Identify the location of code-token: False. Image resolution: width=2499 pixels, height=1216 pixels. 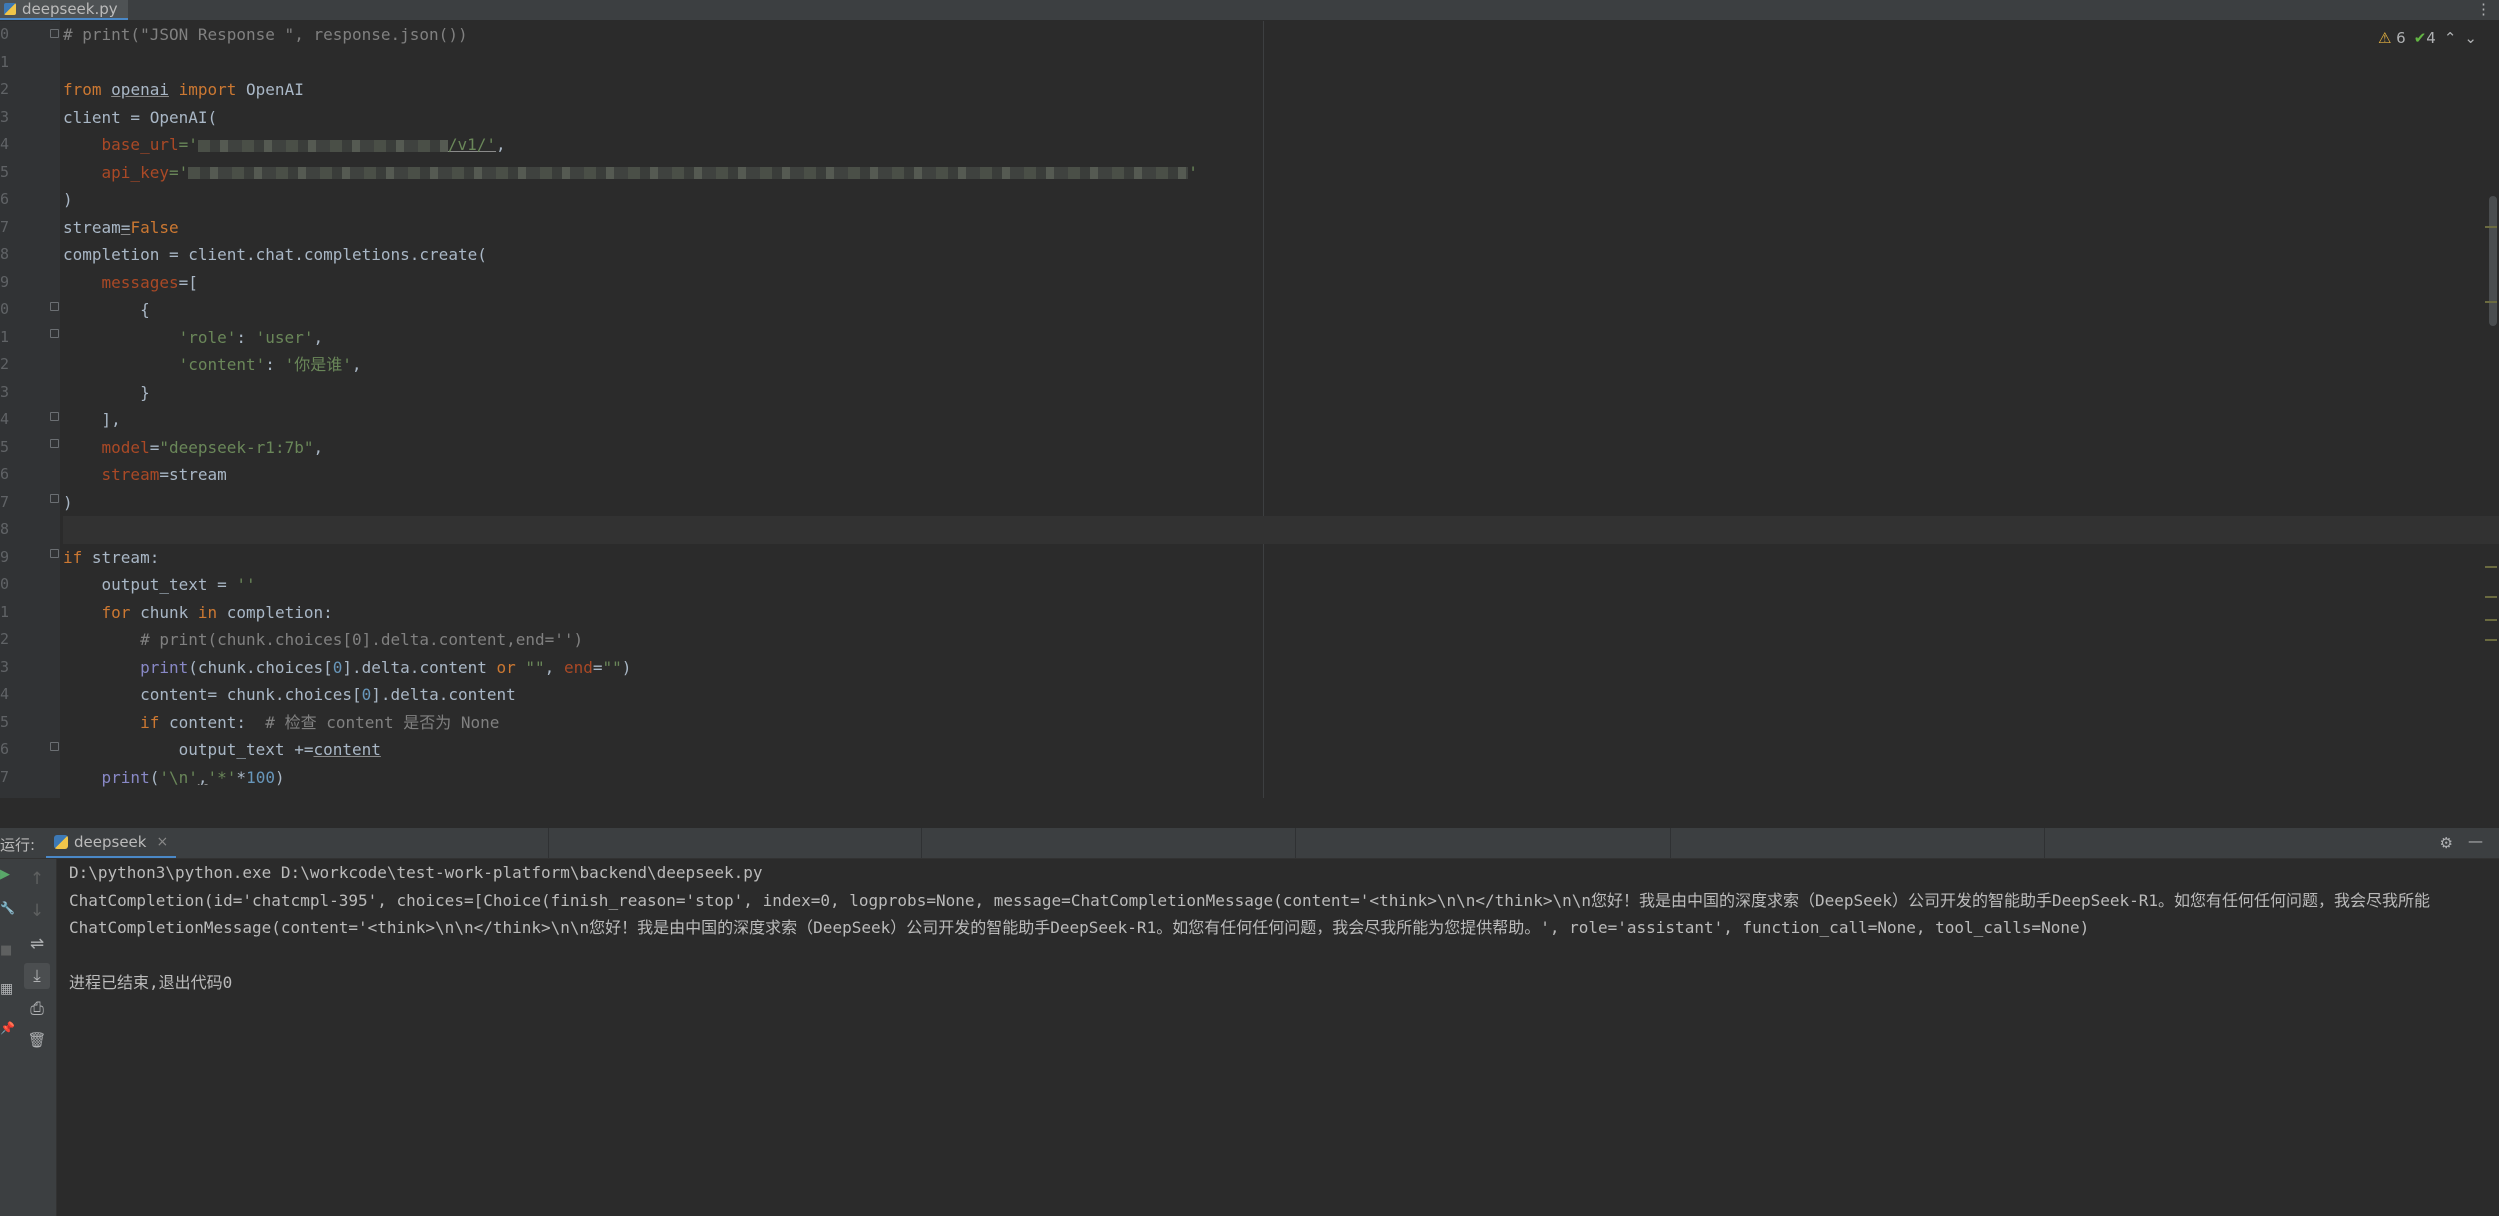
(154, 227).